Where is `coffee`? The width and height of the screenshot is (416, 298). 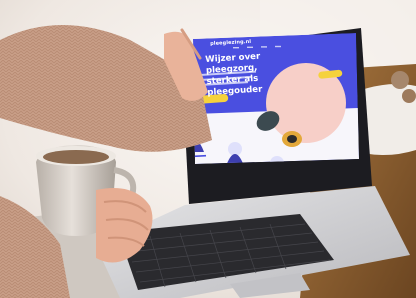 coffee is located at coordinates (76, 157).